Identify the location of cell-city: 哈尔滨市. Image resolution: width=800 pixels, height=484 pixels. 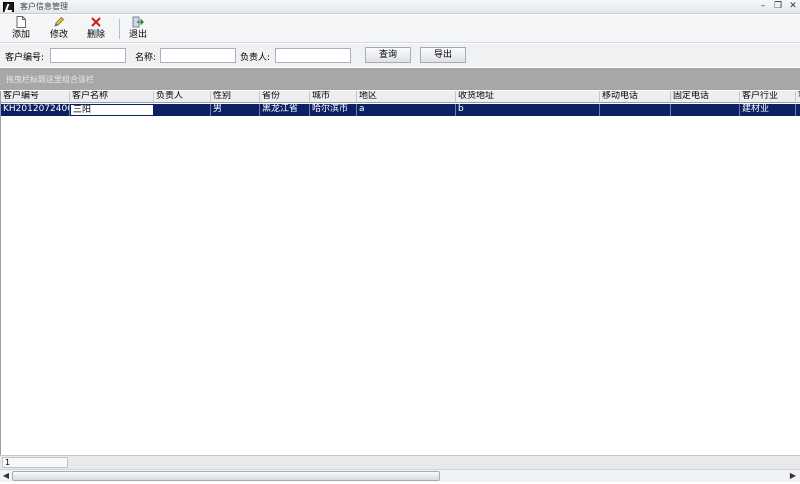
(333, 110).